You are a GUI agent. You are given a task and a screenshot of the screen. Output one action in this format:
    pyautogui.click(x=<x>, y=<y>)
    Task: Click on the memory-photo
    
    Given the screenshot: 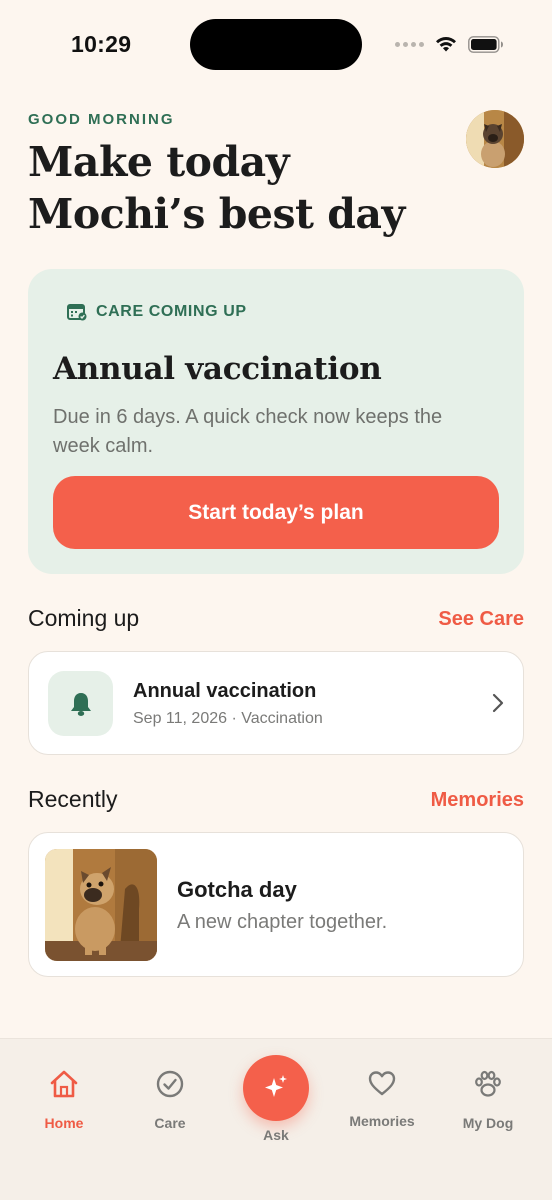 What is the action you would take?
    pyautogui.click(x=101, y=905)
    